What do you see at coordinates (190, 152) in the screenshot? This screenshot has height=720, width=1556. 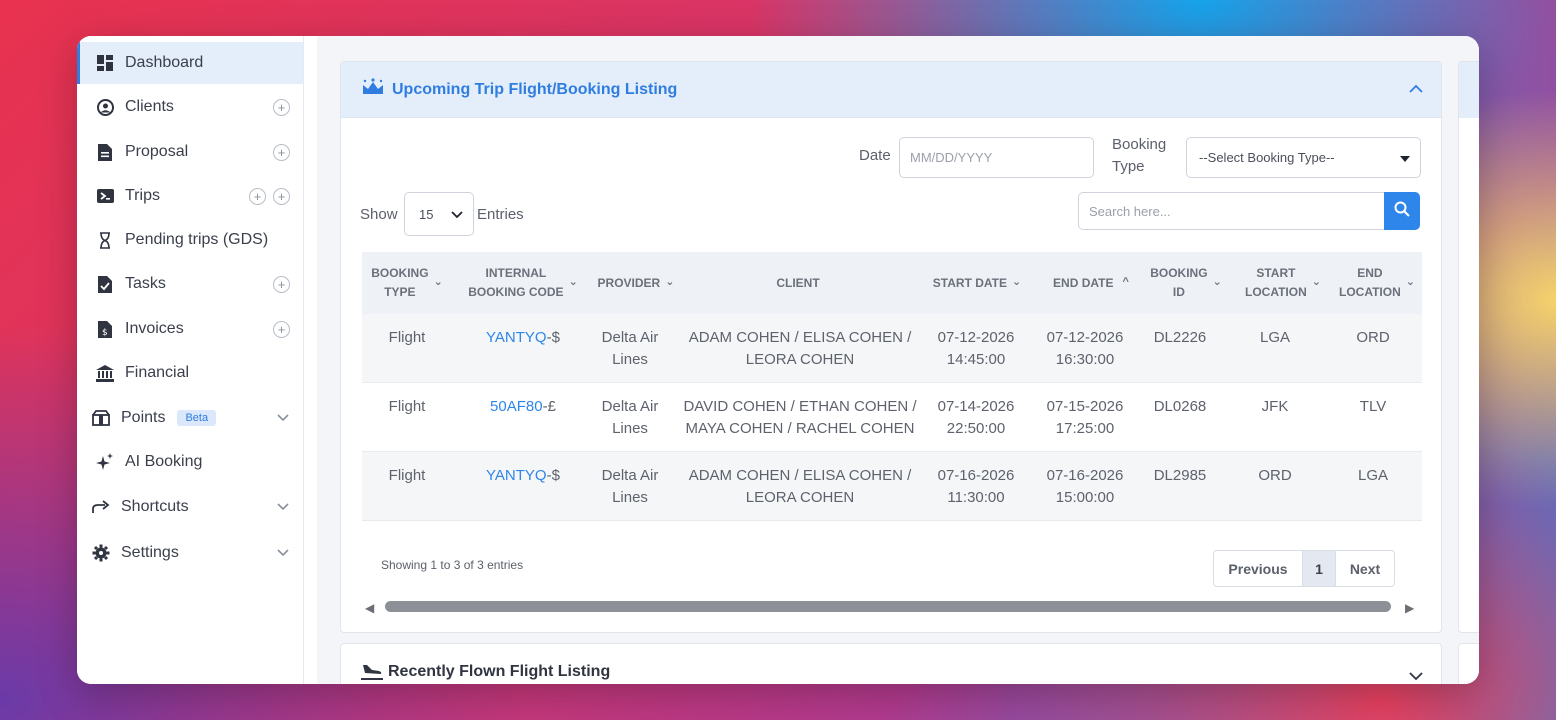 I see `sidebar-item-proposal: Proposal +` at bounding box center [190, 152].